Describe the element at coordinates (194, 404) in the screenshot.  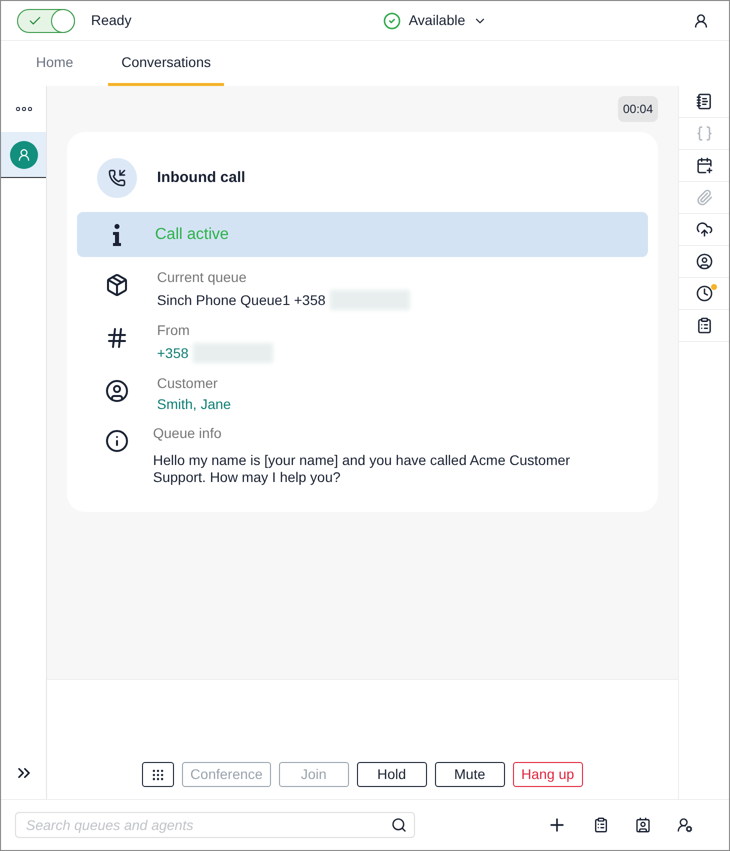
I see `field-value: Smith, Jane` at that location.